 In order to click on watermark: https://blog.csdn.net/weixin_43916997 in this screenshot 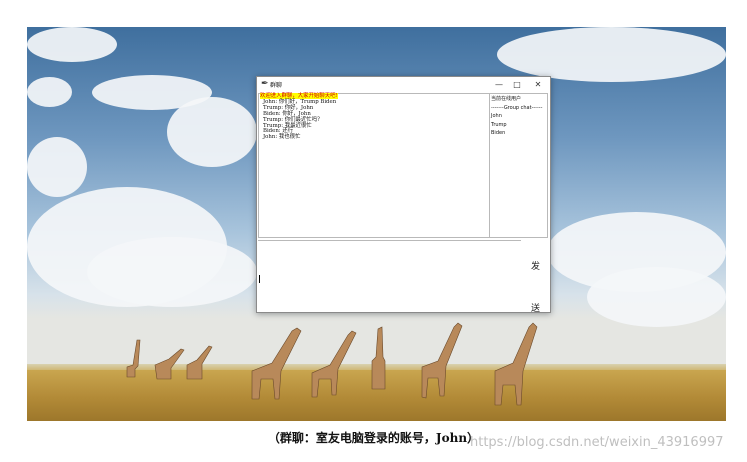, I will do `click(597, 442)`.